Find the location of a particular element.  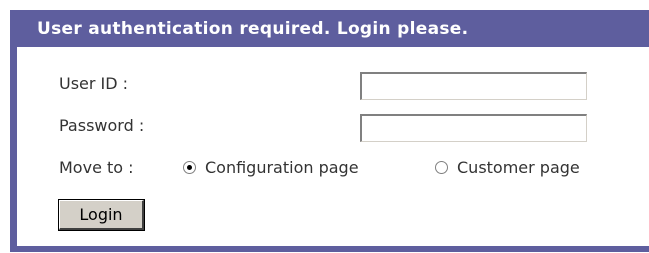

configuration-page-radio is located at coordinates (189, 167).